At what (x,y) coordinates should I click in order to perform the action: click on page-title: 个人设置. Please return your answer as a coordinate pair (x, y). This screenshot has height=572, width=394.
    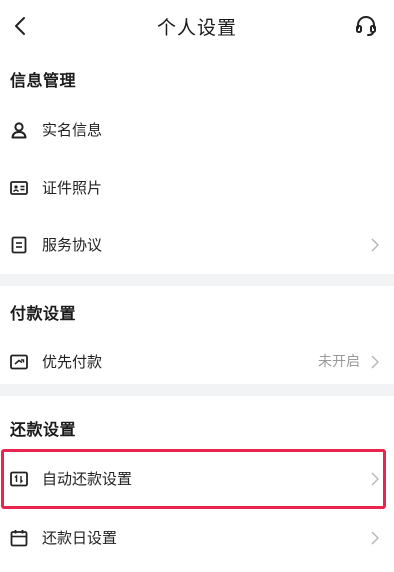
    Looking at the image, I should click on (196, 28).